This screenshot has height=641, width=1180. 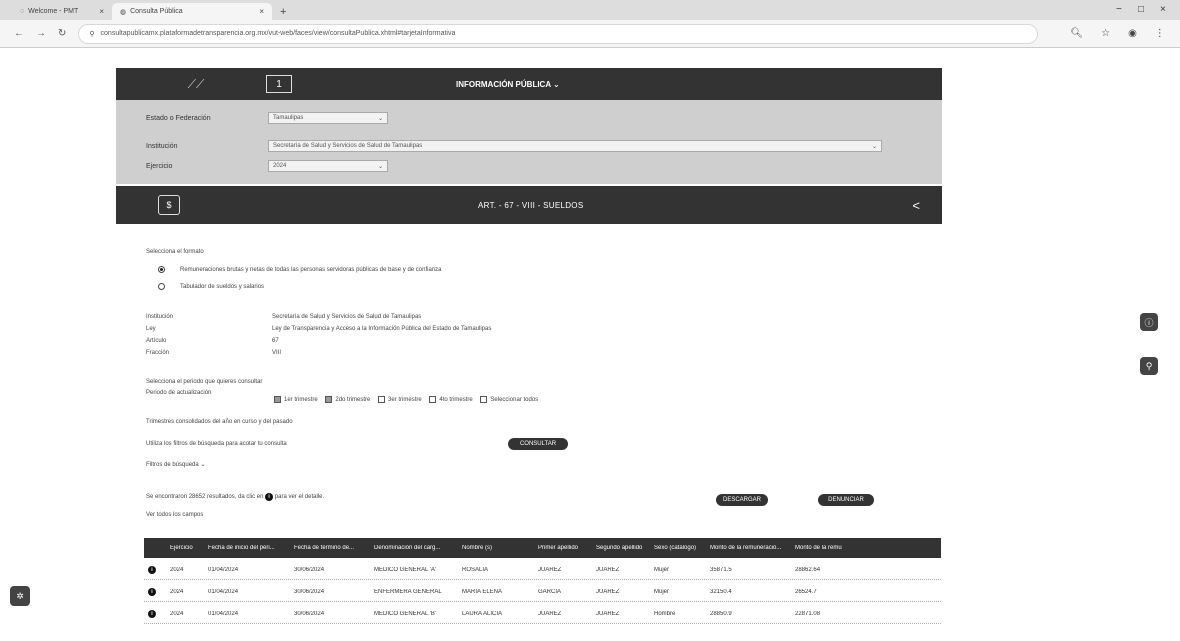 What do you see at coordinates (621, 548) in the screenshot?
I see `column-header: Segundo apellido` at bounding box center [621, 548].